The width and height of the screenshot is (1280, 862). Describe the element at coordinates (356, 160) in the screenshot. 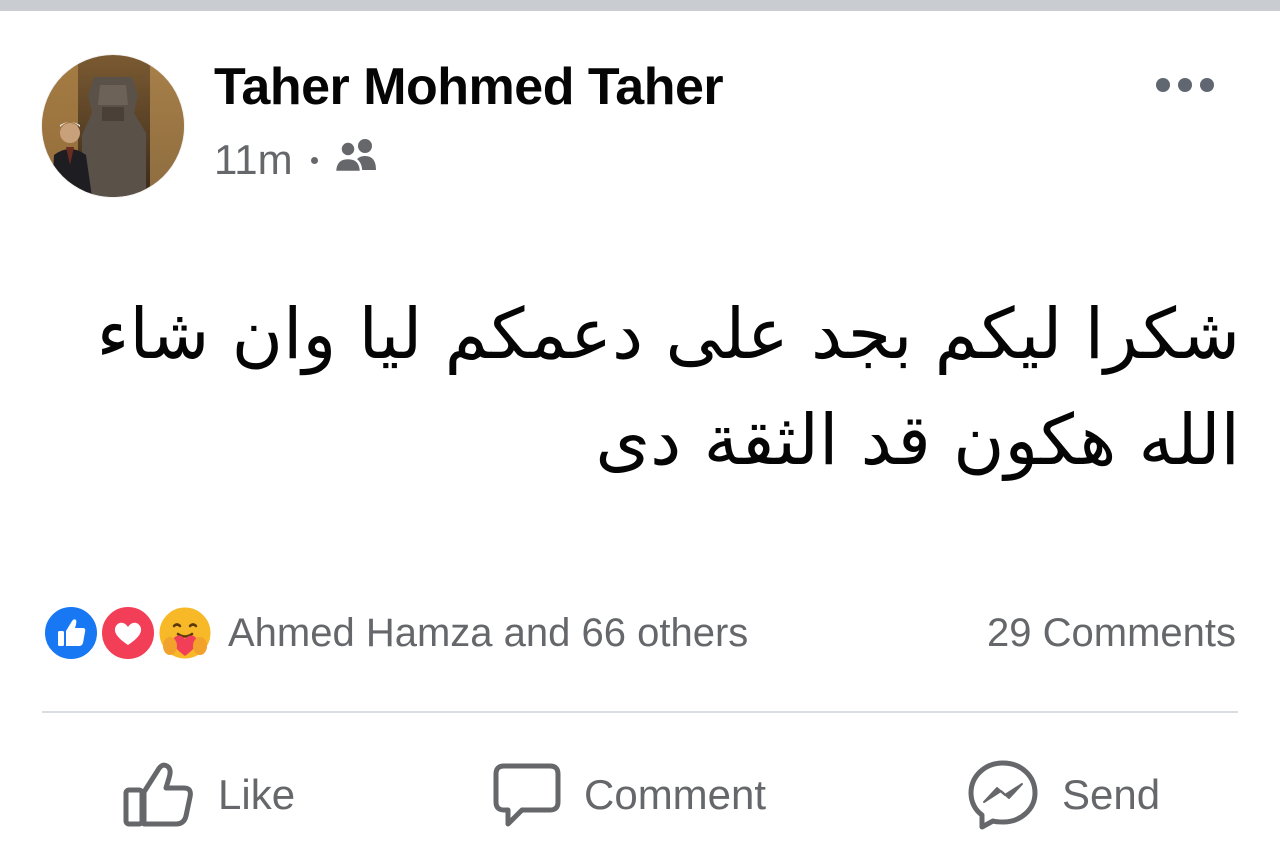

I see `friends-icon` at that location.